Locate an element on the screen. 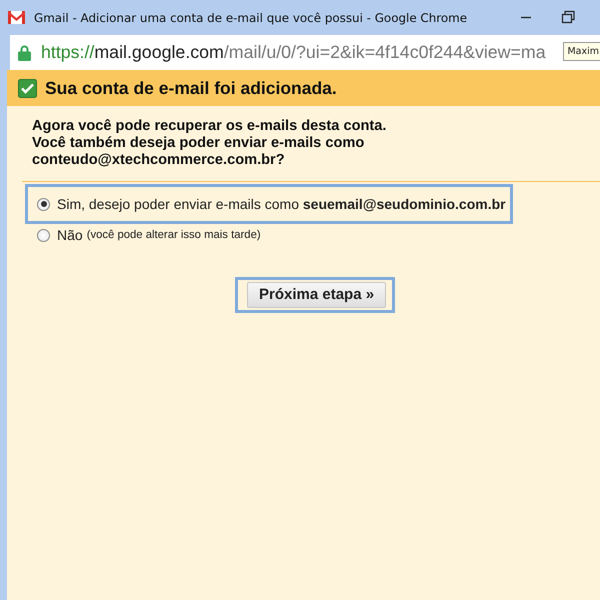 The height and width of the screenshot is (600, 600). window-title: Gmail - Adicionar uma conta de e-mail que você possui - Google Chrome is located at coordinates (251, 17).